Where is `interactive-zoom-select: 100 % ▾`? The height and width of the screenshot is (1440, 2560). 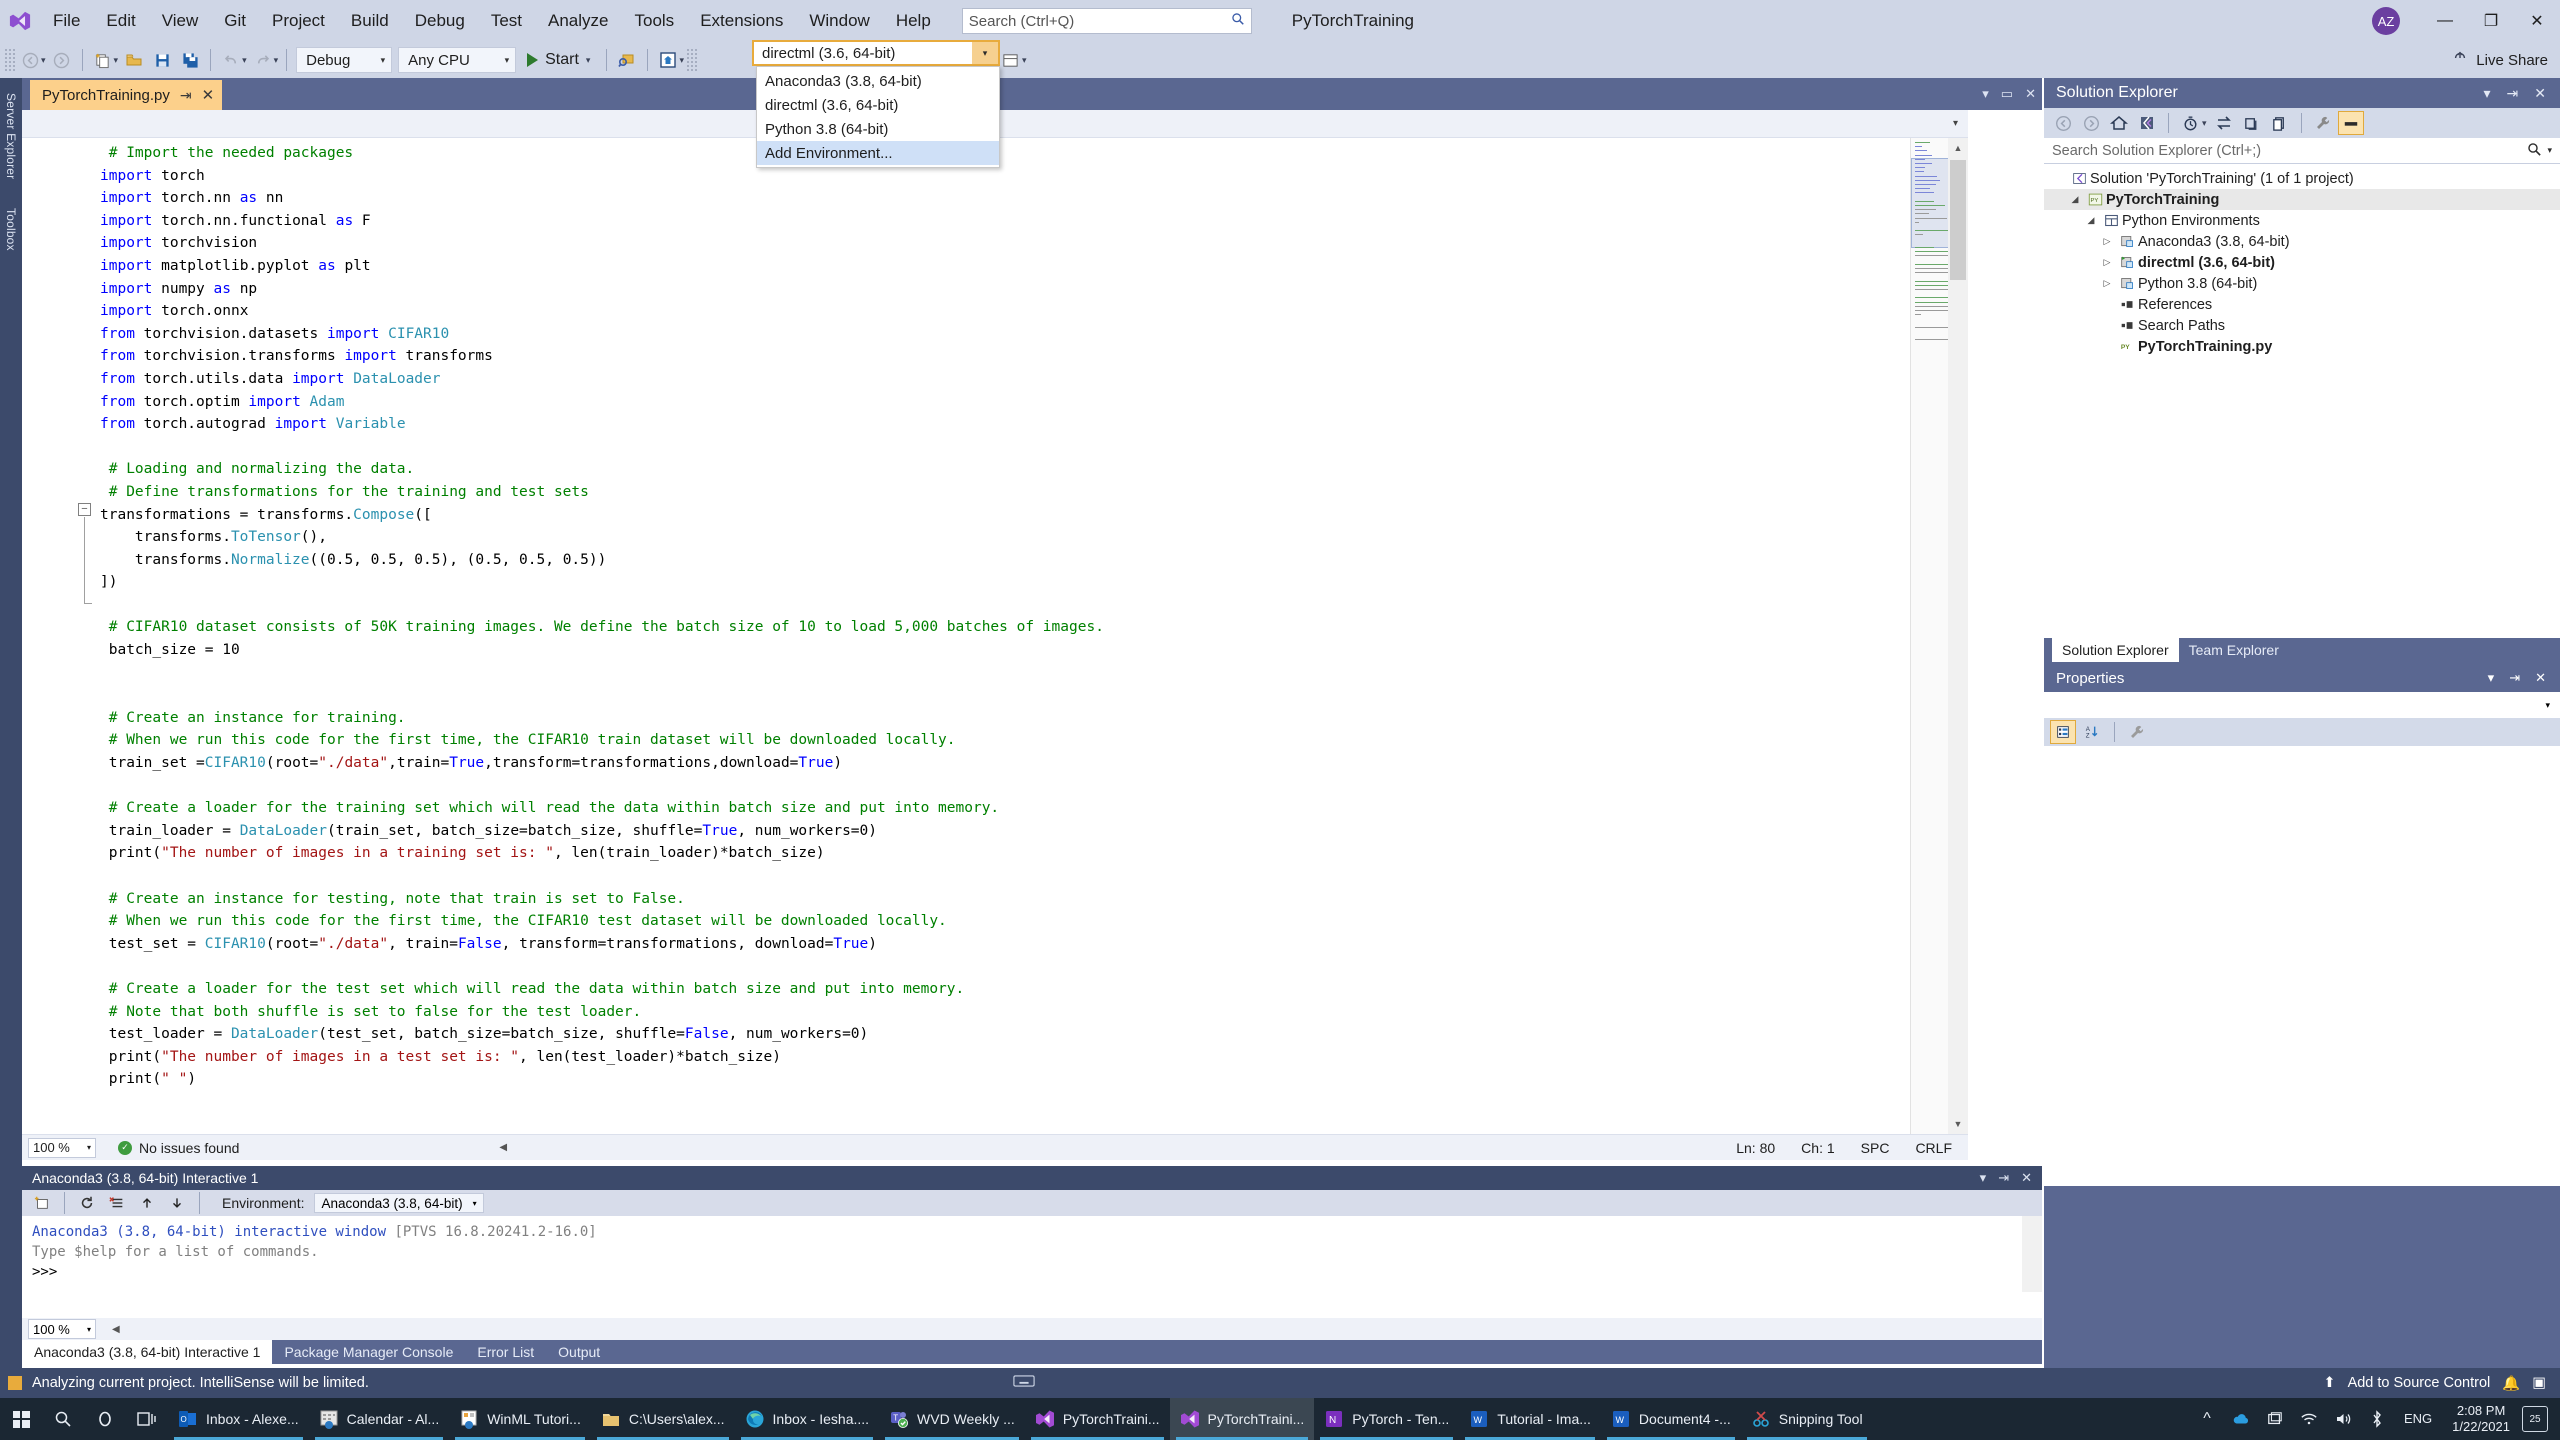 interactive-zoom-select: 100 % ▾ is located at coordinates (62, 1329).